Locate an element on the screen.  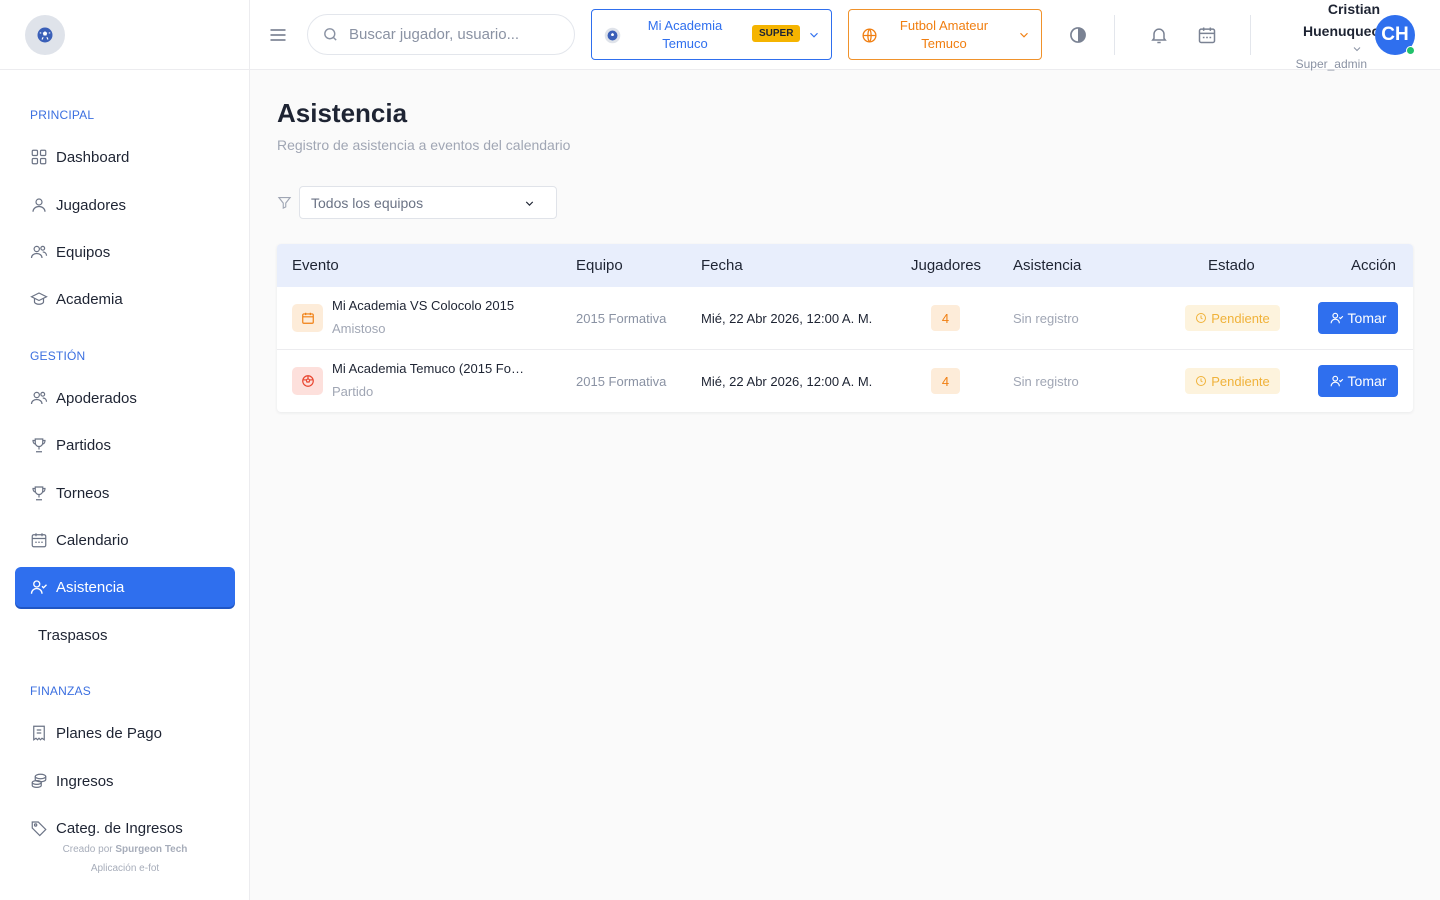
event-type: Partido is located at coordinates (353, 391).